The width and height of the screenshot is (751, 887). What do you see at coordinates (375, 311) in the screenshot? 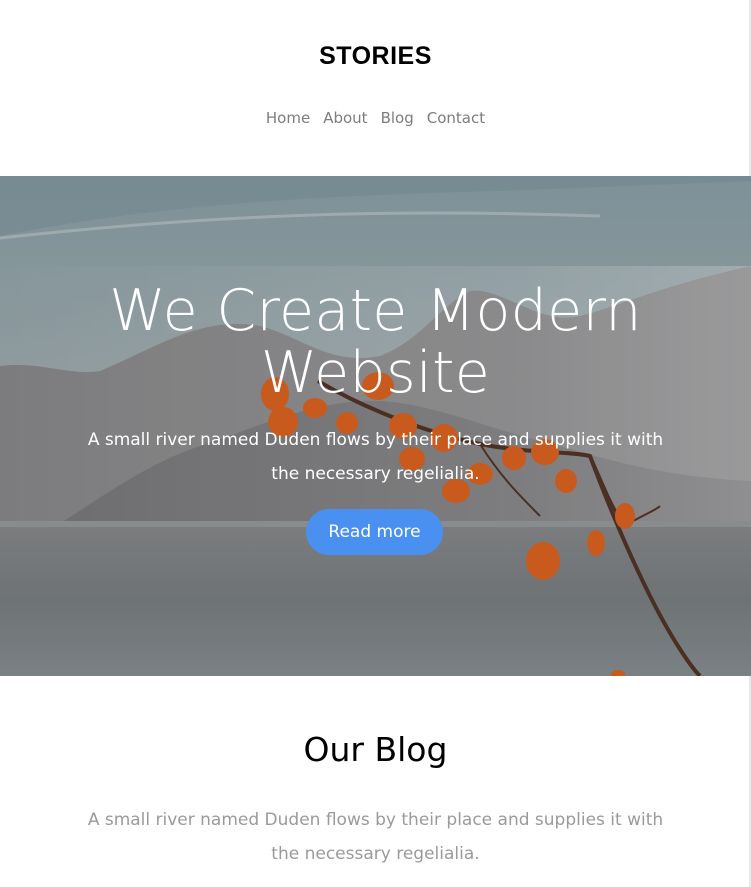
I see `hero-title-line-1: We Create Modern` at bounding box center [375, 311].